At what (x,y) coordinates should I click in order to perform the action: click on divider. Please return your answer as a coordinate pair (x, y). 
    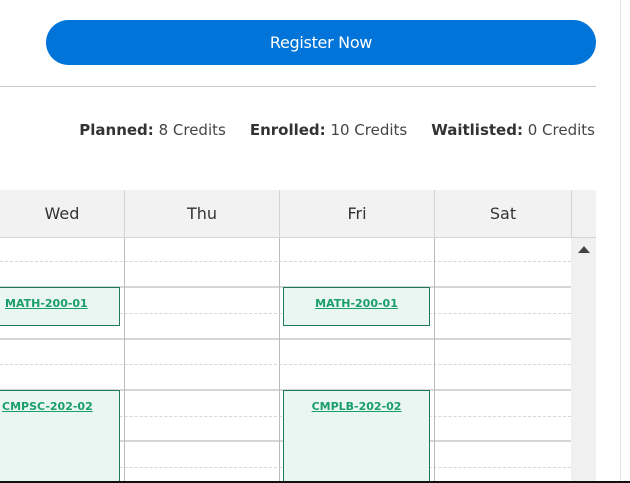
    Looking at the image, I should click on (298, 86).